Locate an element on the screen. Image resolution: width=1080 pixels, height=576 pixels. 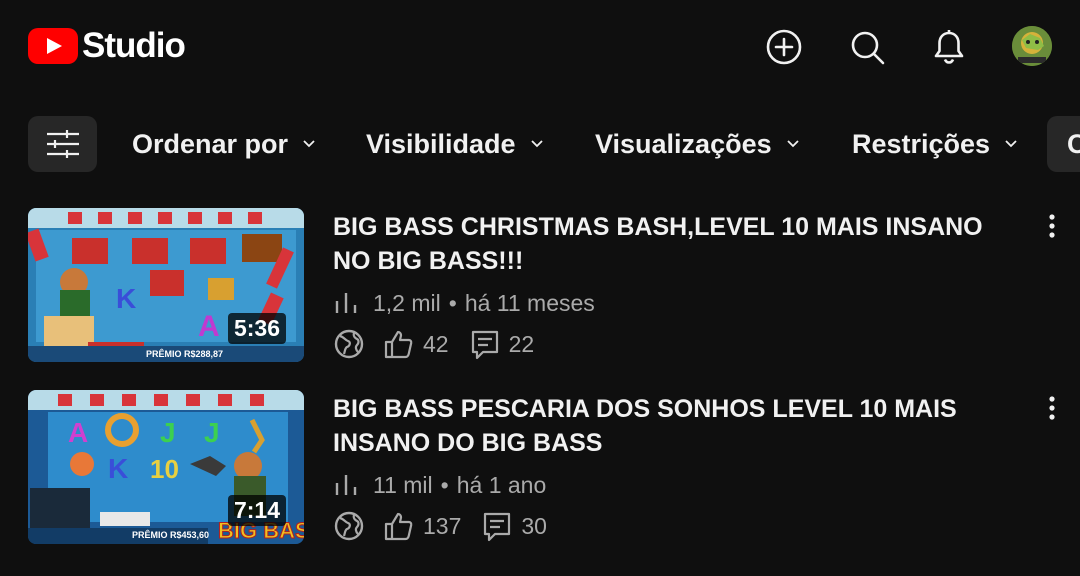
video-duration: 5:36 is located at coordinates (256, 328).